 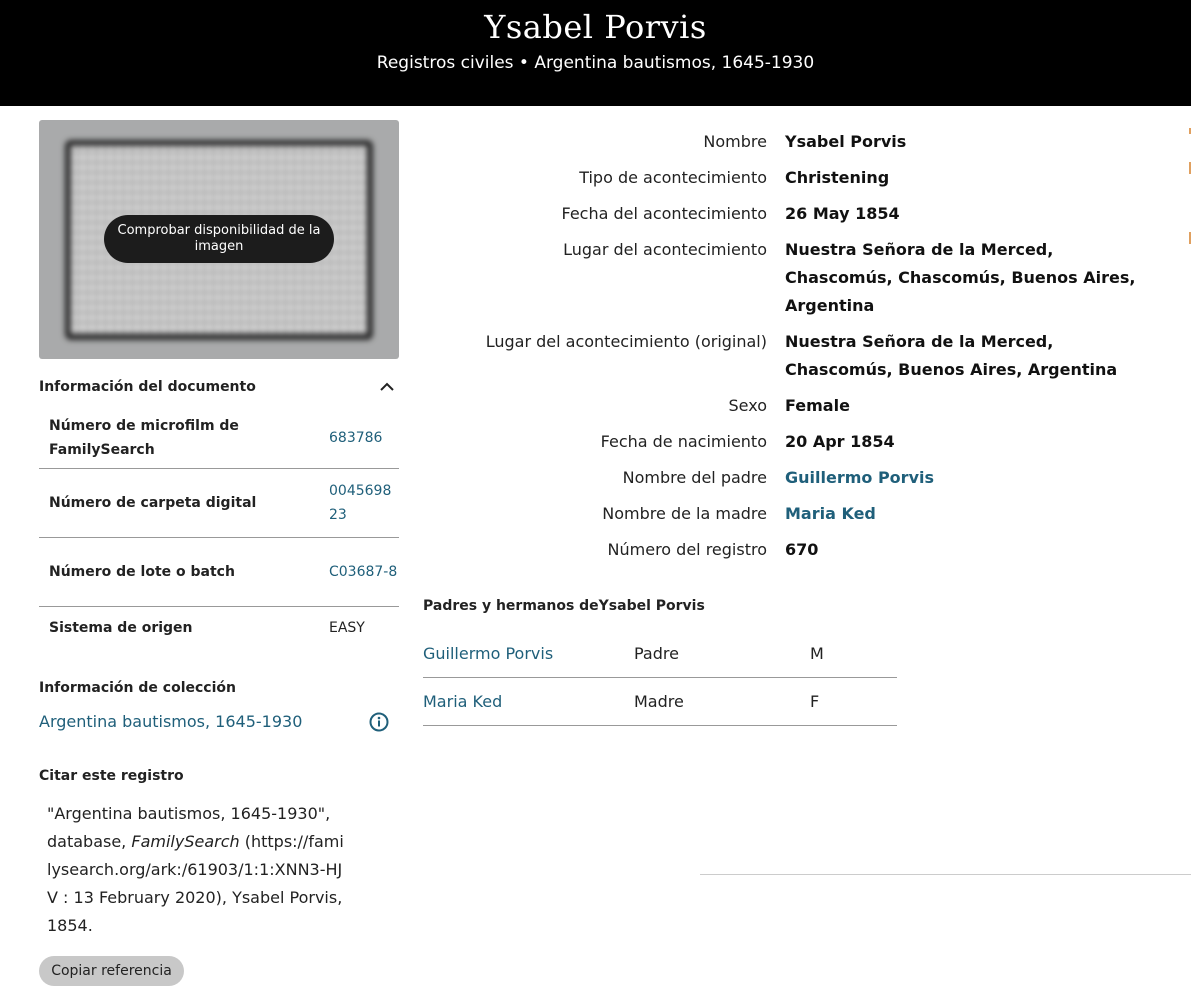 I want to click on fact-row: Número del registro 670, so click(x=800, y=550).